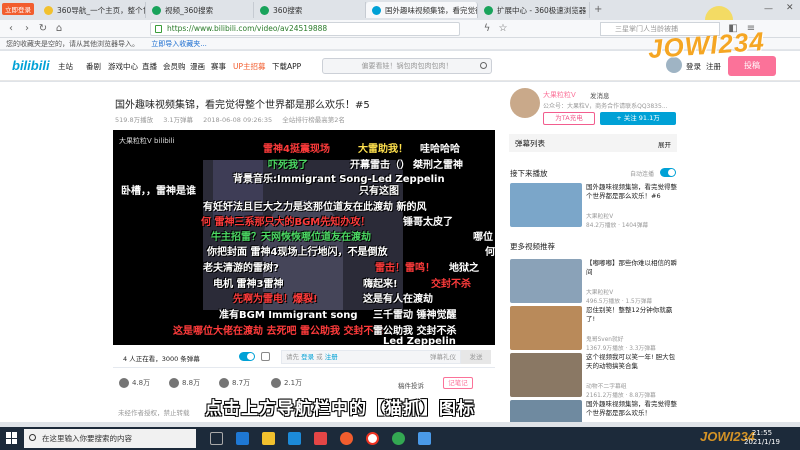 This screenshot has height=450, width=800. I want to click on login-link: 登录, so click(693, 66).